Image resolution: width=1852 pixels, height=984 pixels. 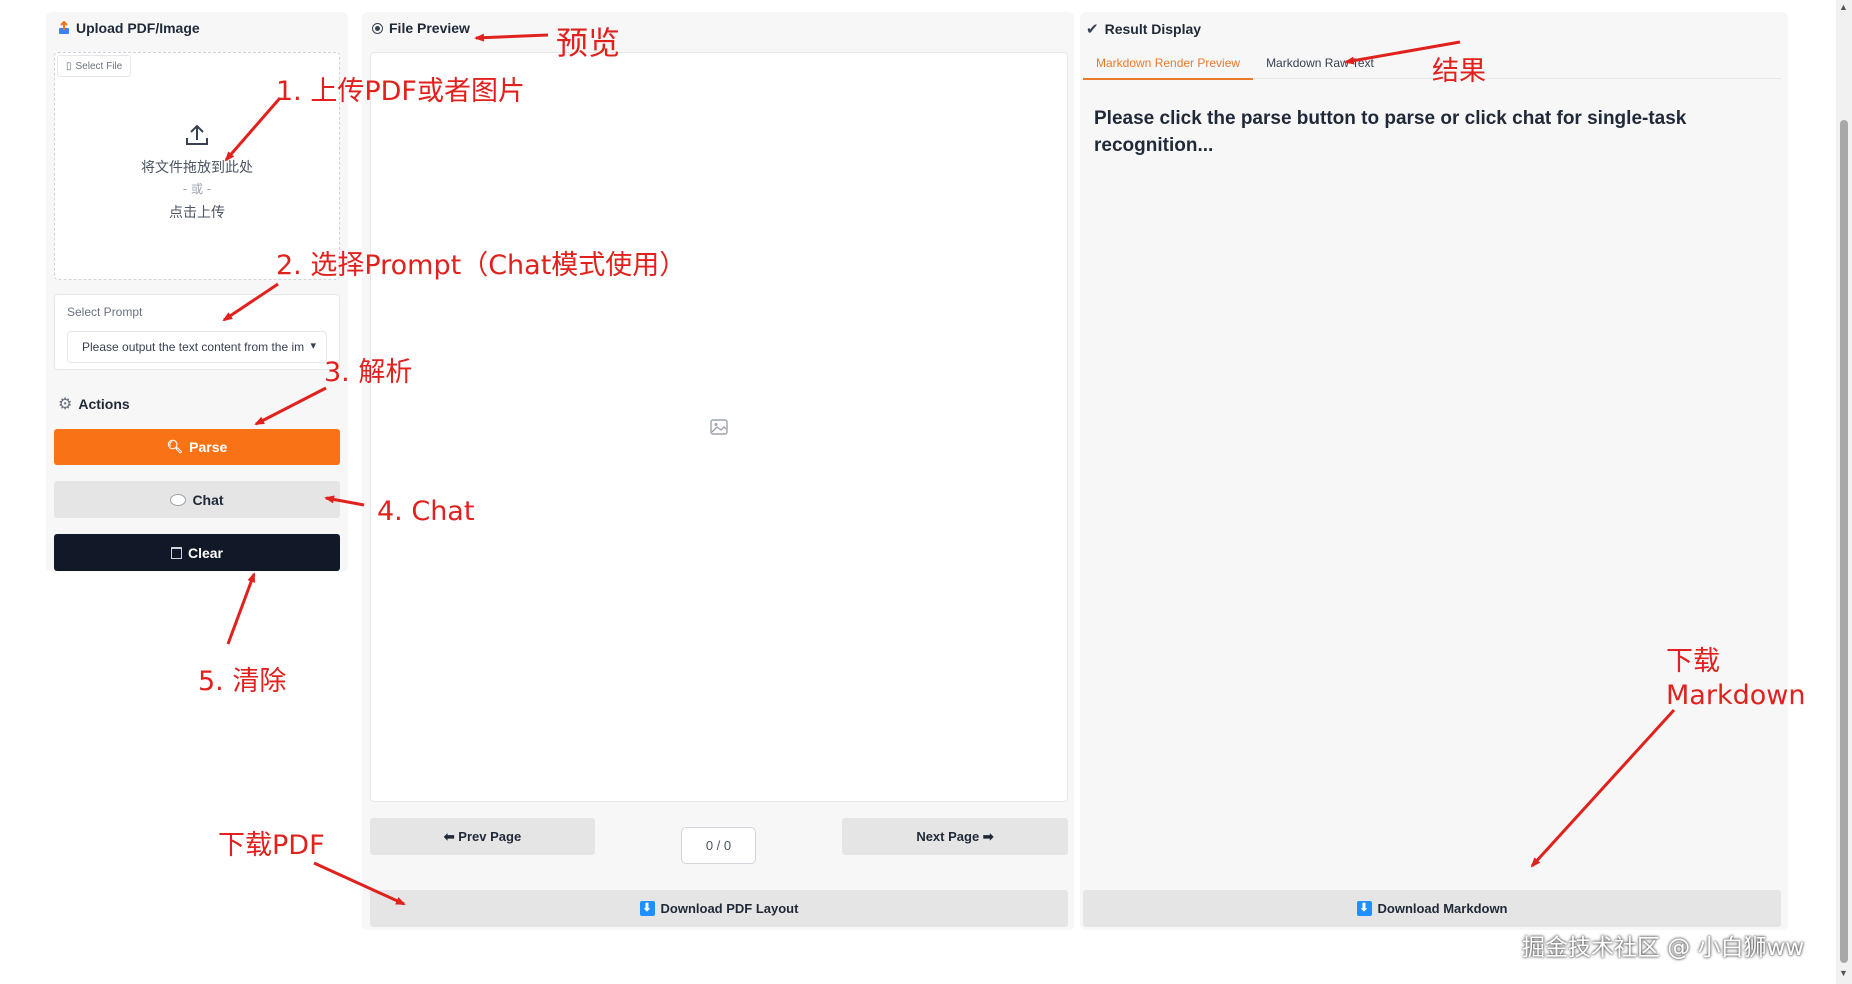 I want to click on arrow-upload, so click(x=253, y=129).